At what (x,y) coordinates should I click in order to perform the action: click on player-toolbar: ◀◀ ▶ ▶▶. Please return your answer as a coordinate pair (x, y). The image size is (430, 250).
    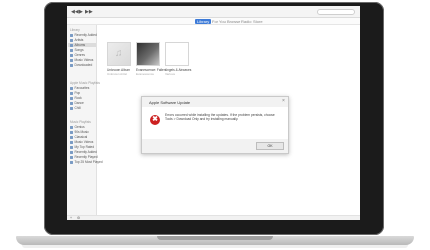
    Looking at the image, I should click on (213, 12).